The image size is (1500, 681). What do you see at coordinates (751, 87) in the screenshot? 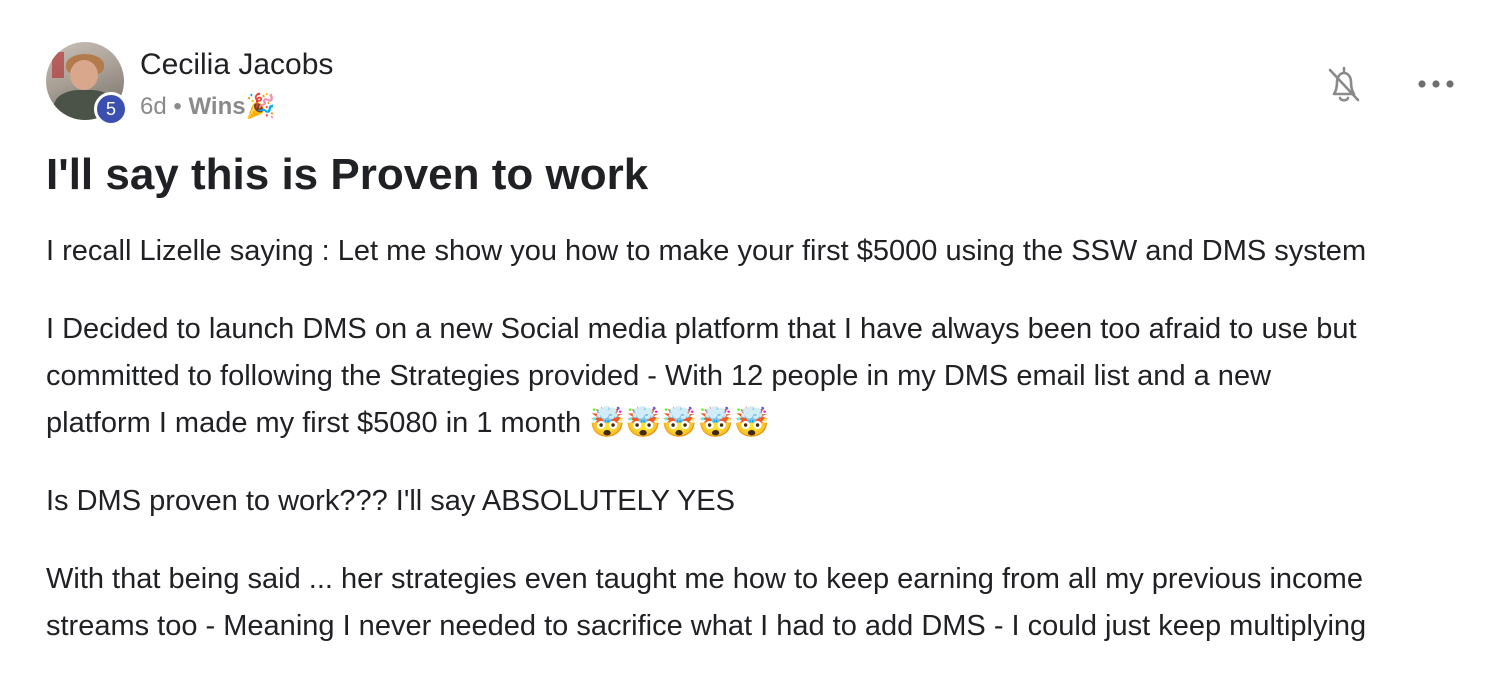
I see `post-header: 5 Cecilia Jacobs 6d • Wins🎉` at bounding box center [751, 87].